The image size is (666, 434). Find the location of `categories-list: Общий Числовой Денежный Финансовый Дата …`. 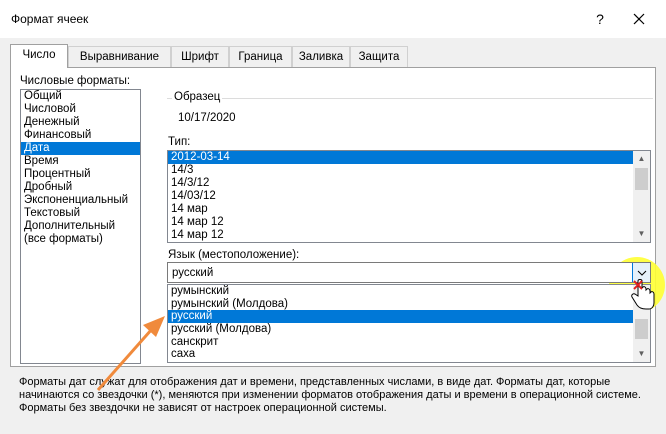

categories-list: Общий Числовой Денежный Финансовый Дата … is located at coordinates (80, 226).